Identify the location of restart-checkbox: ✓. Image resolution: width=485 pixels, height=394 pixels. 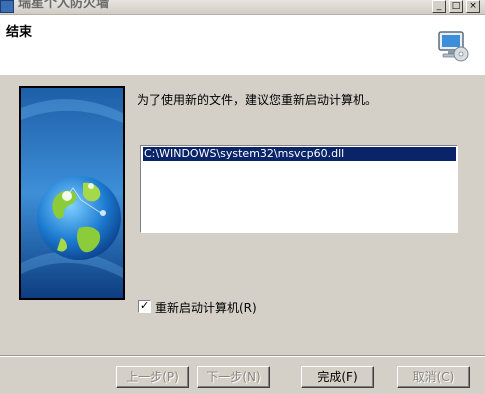
(144, 306).